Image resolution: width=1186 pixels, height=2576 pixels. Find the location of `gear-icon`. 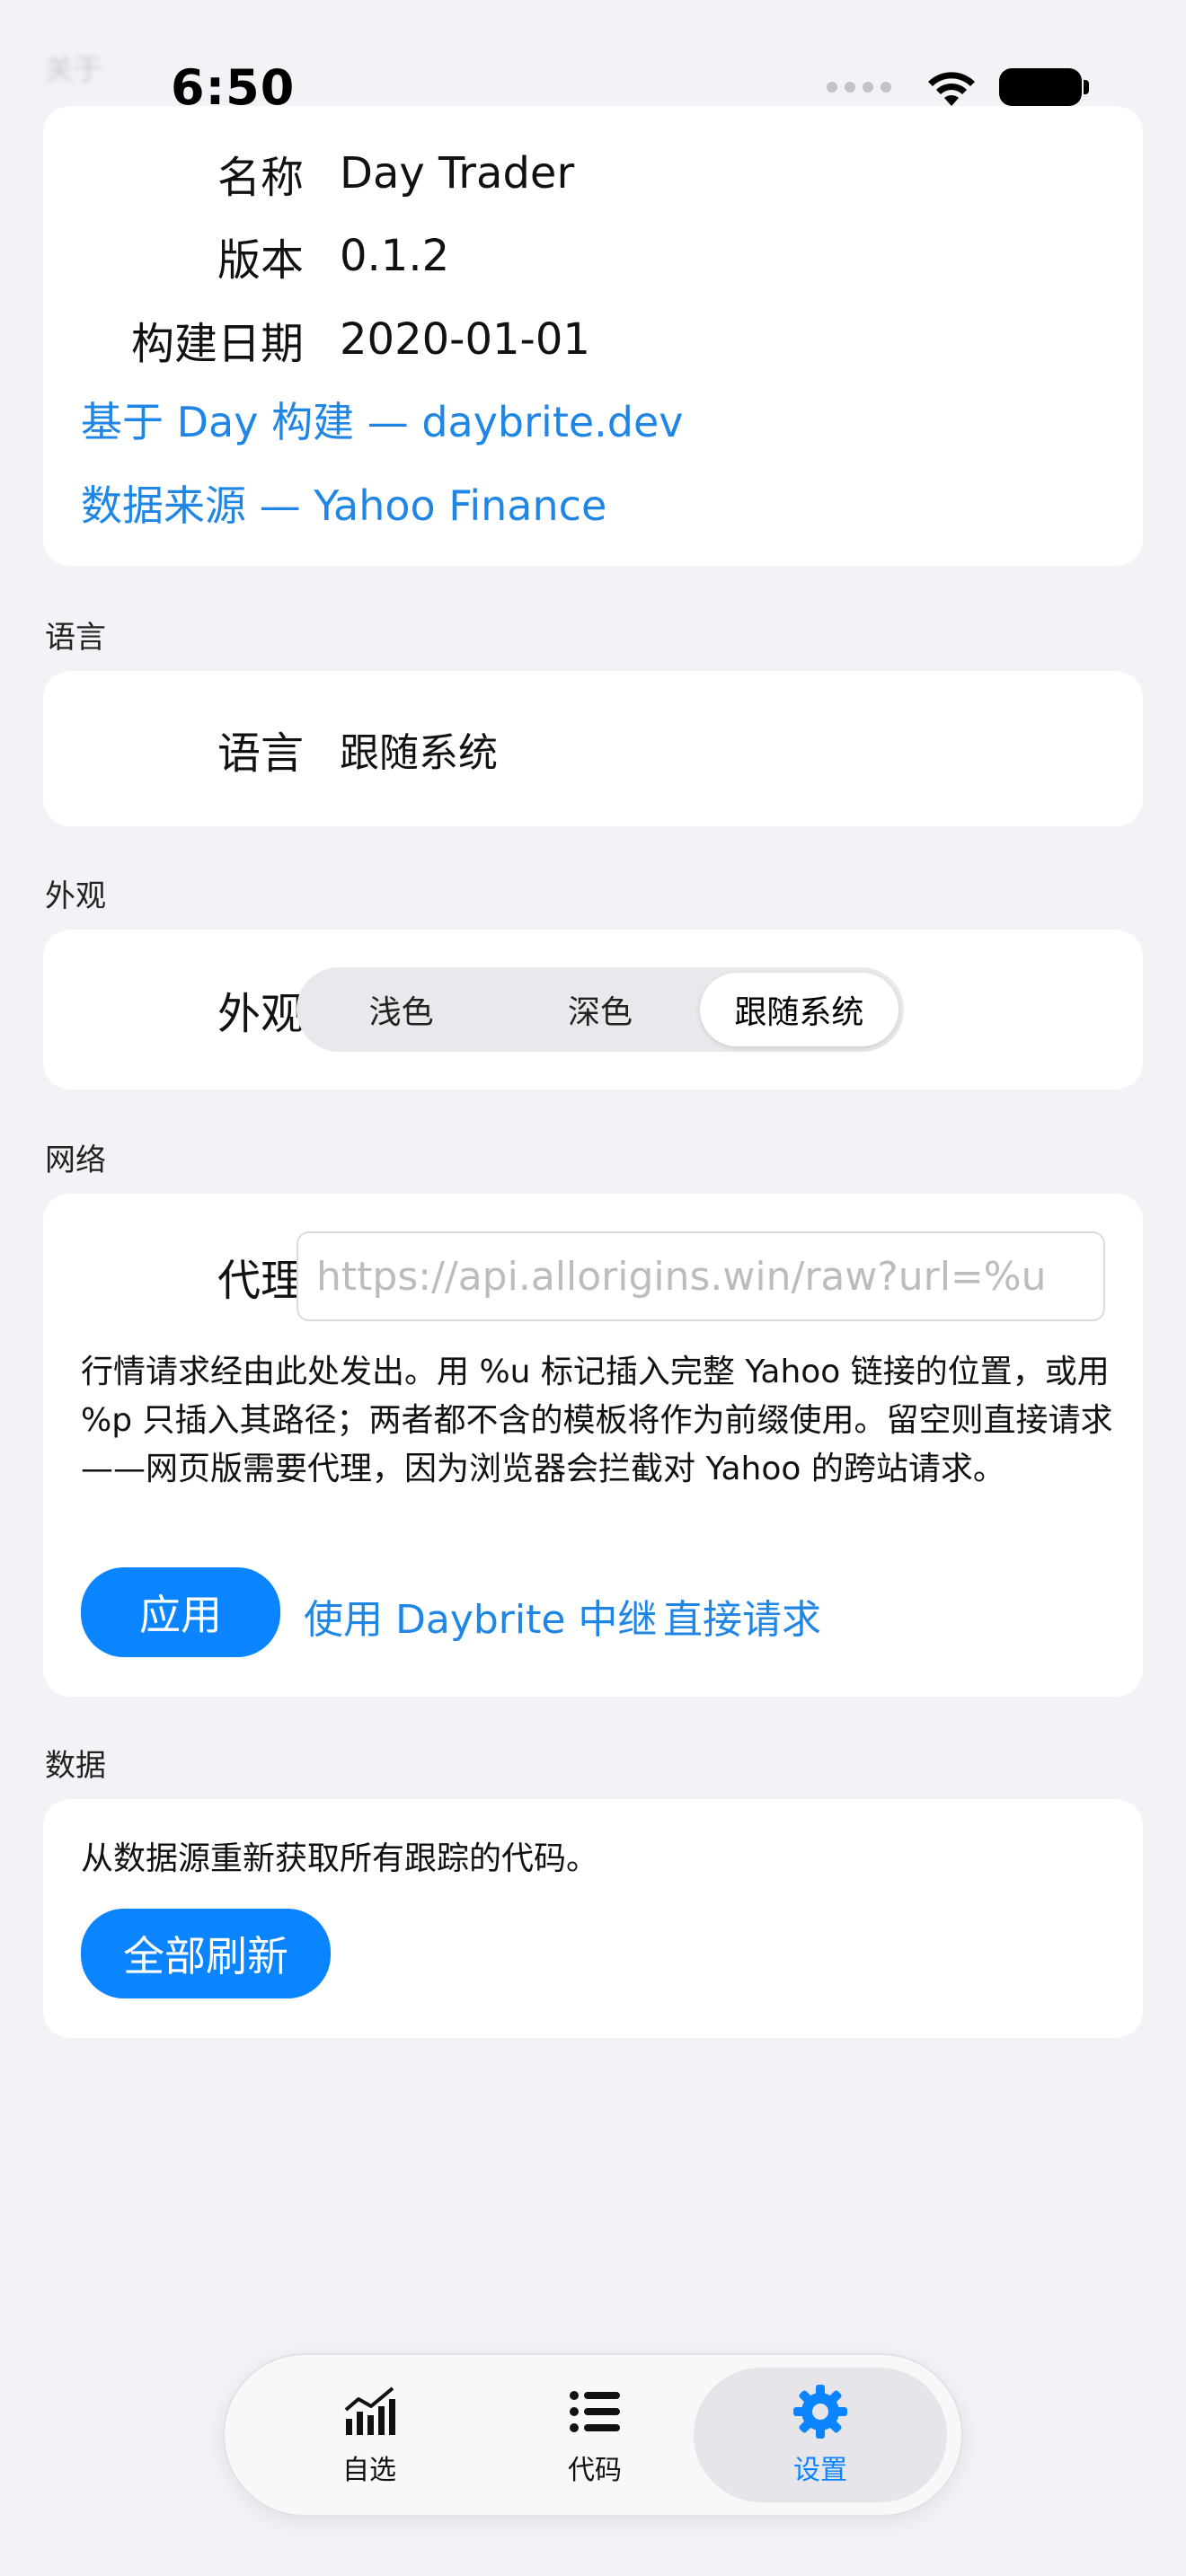

gear-icon is located at coordinates (820, 2412).